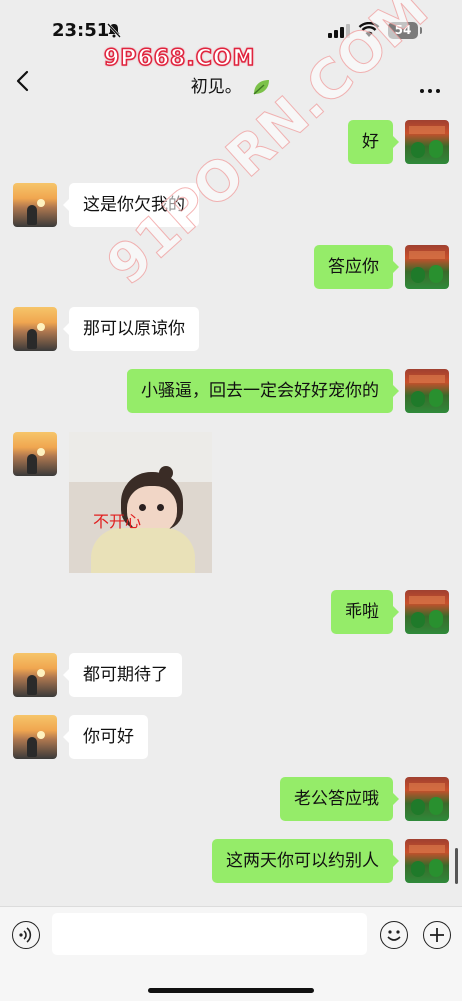 Image resolution: width=462 pixels, height=1001 pixels. I want to click on message-bubble-received: 你可好, so click(105, 737).